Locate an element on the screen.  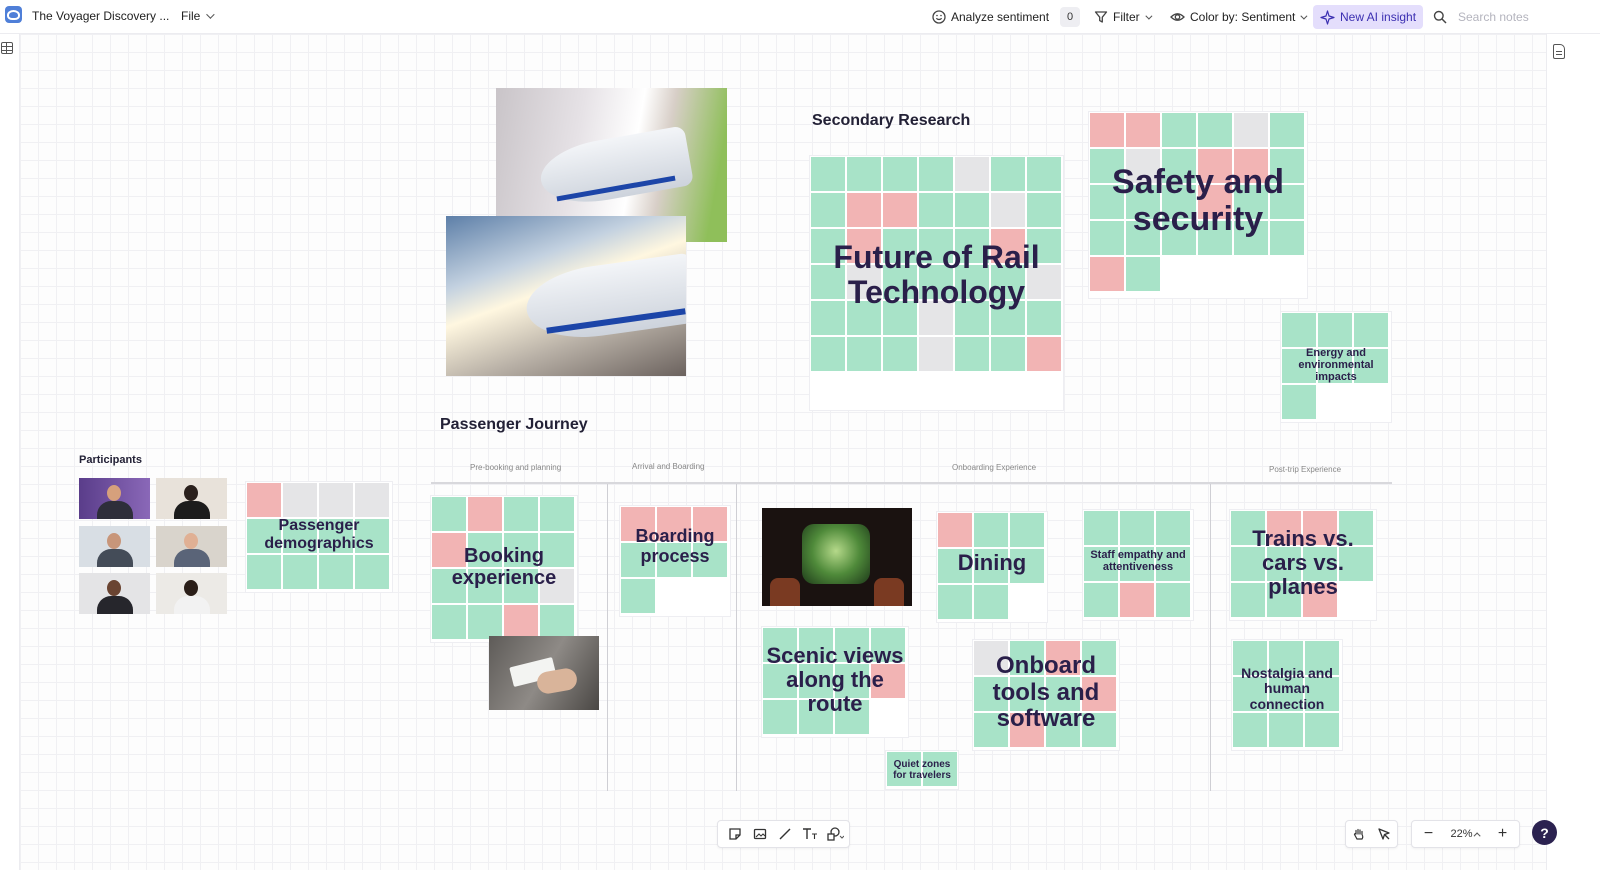
secondary-research-heading: Secondary Research is located at coordinates (891, 120).